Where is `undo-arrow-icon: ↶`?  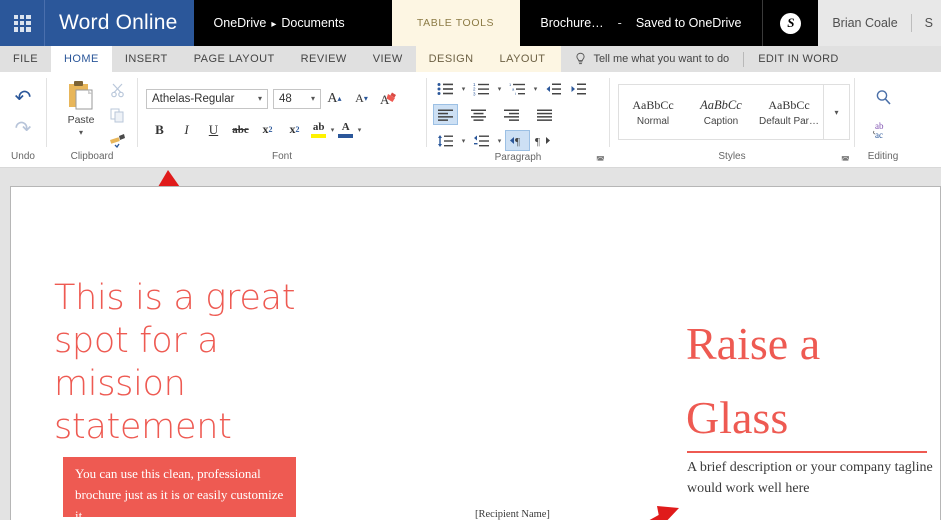
undo-arrow-icon: ↶ is located at coordinates (23, 98).